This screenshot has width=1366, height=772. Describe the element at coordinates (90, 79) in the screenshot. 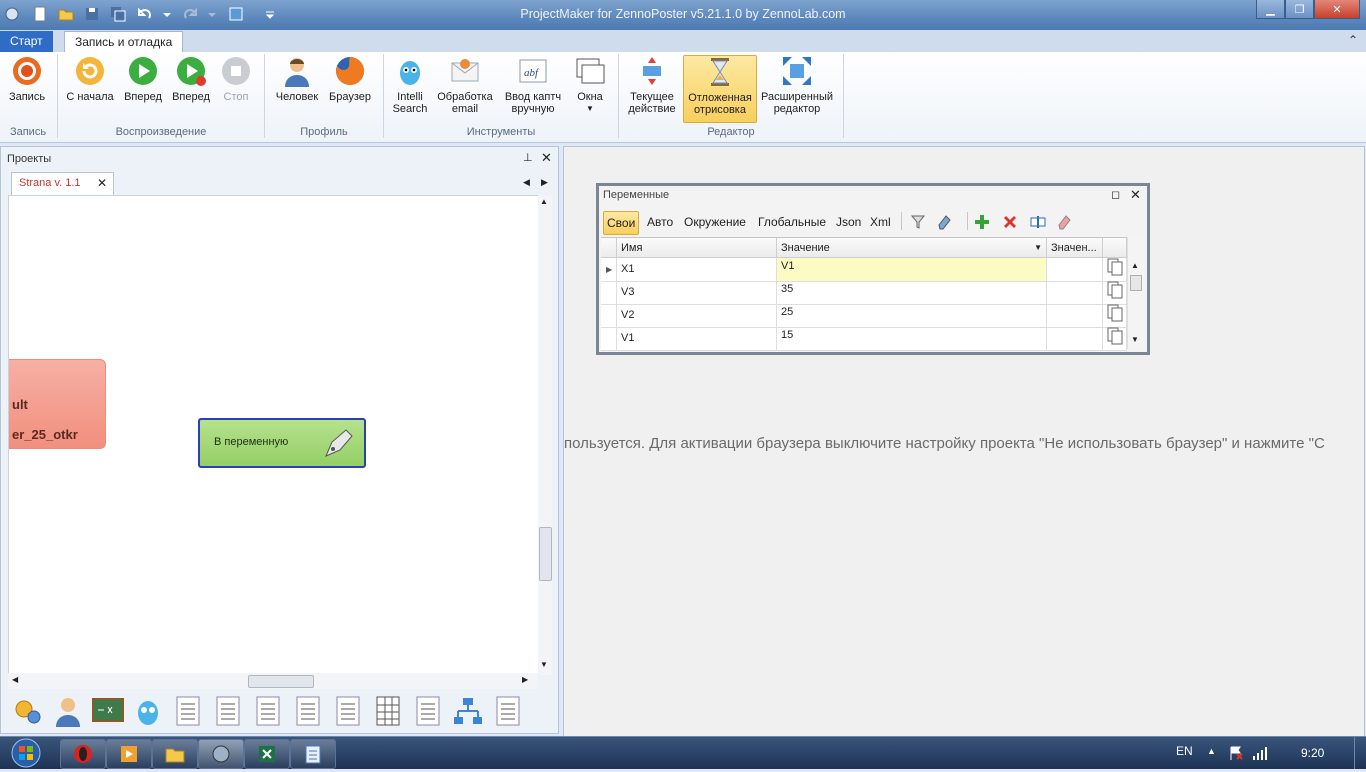

I see `from-start-button: С начала` at that location.